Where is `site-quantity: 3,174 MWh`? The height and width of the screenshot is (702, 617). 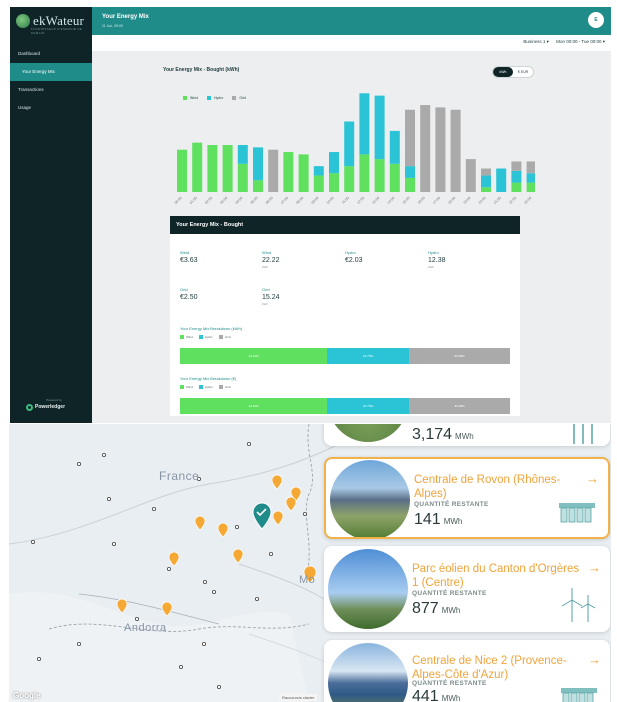 site-quantity: 3,174 MWh is located at coordinates (443, 435).